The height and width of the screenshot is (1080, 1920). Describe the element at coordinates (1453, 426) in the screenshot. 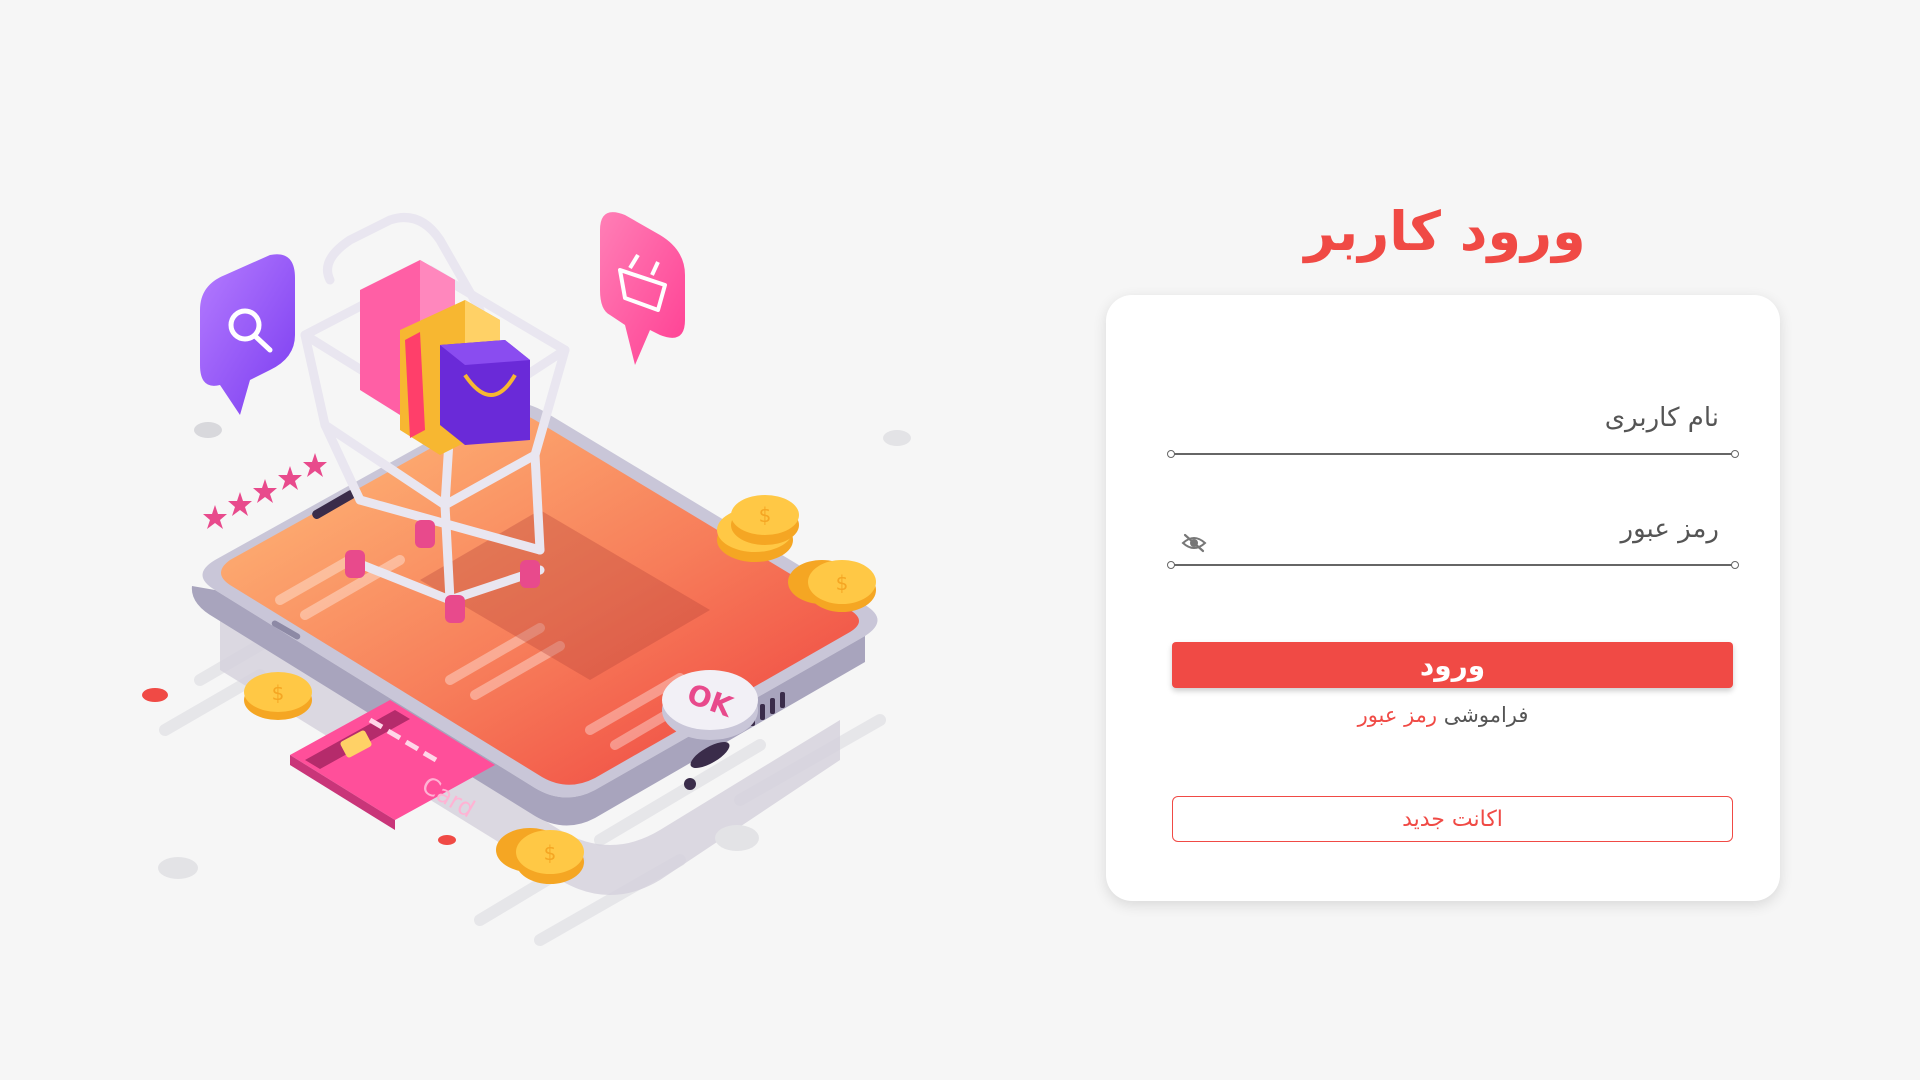

I see `username-field: نام کاربری` at that location.